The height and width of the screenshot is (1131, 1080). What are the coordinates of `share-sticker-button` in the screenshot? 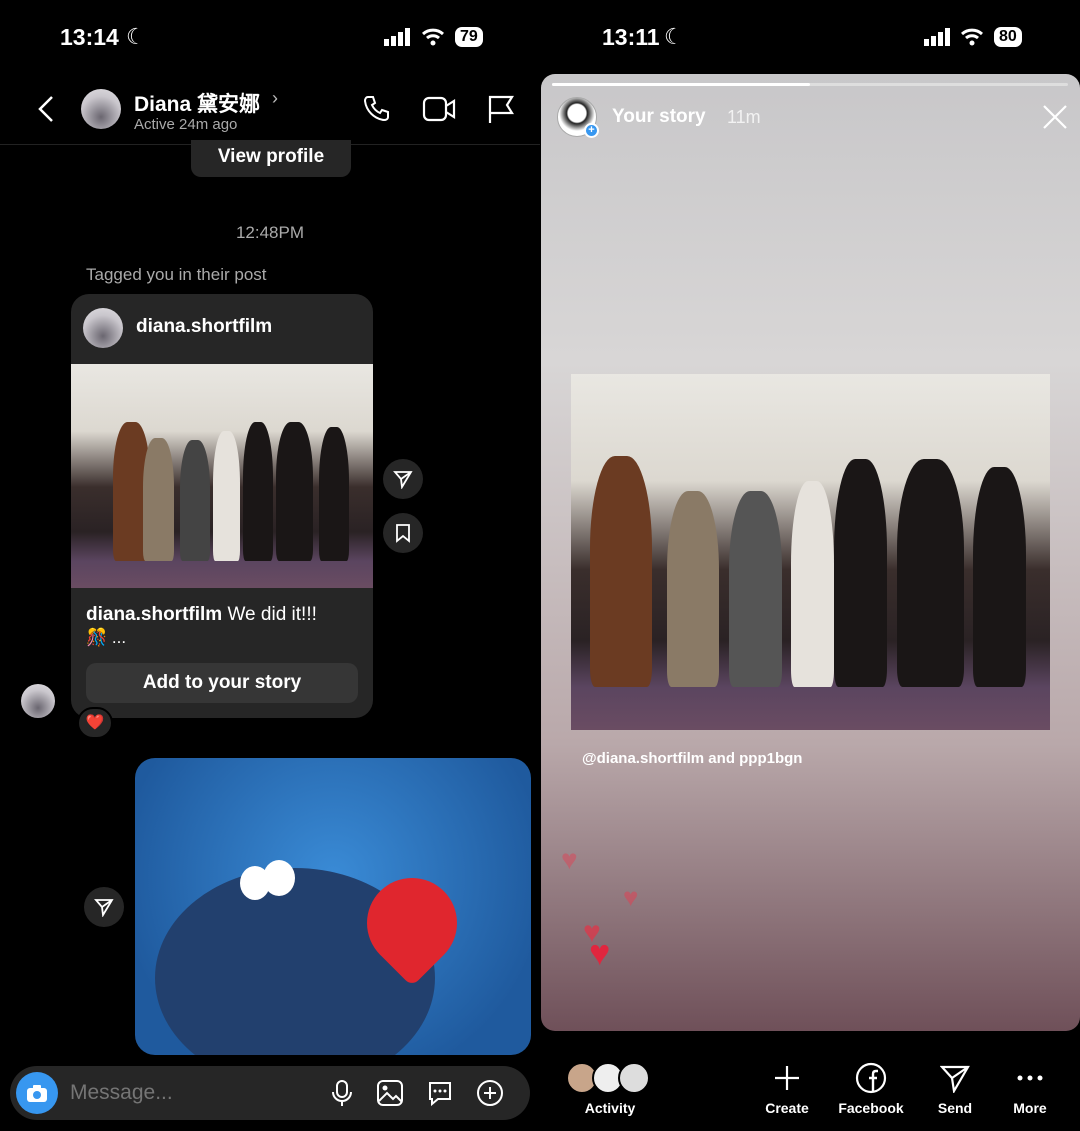 It's located at (104, 907).